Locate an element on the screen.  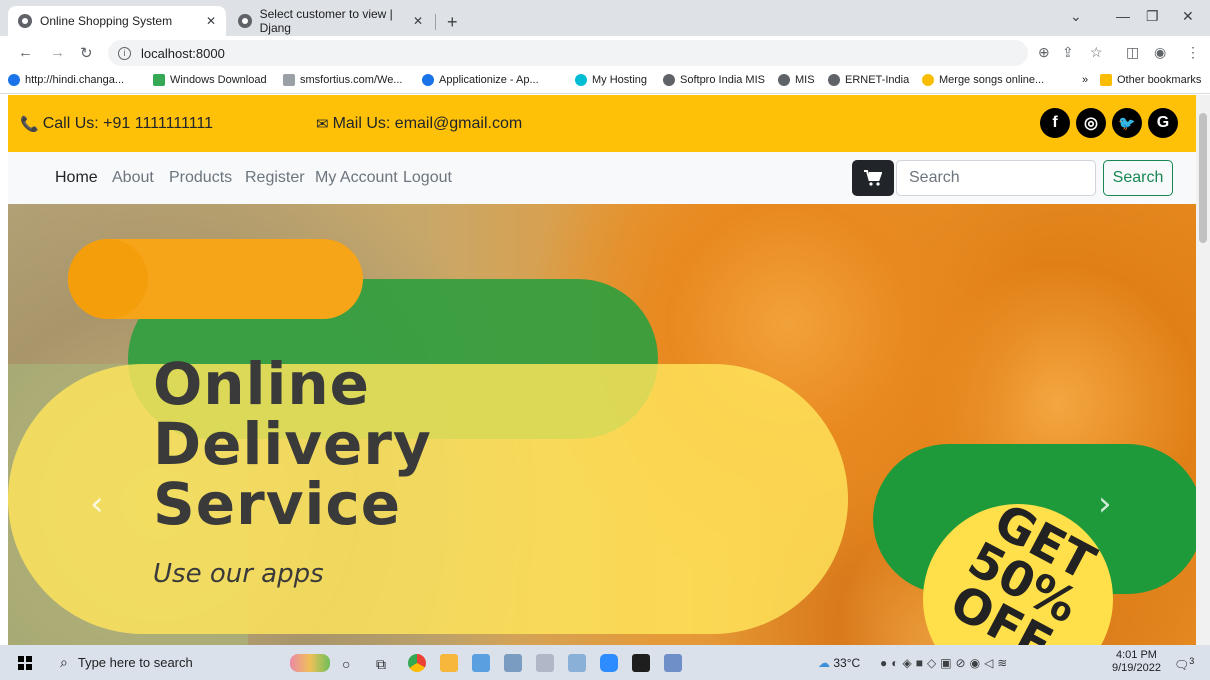
pycharm-icon is located at coordinates (641, 663).